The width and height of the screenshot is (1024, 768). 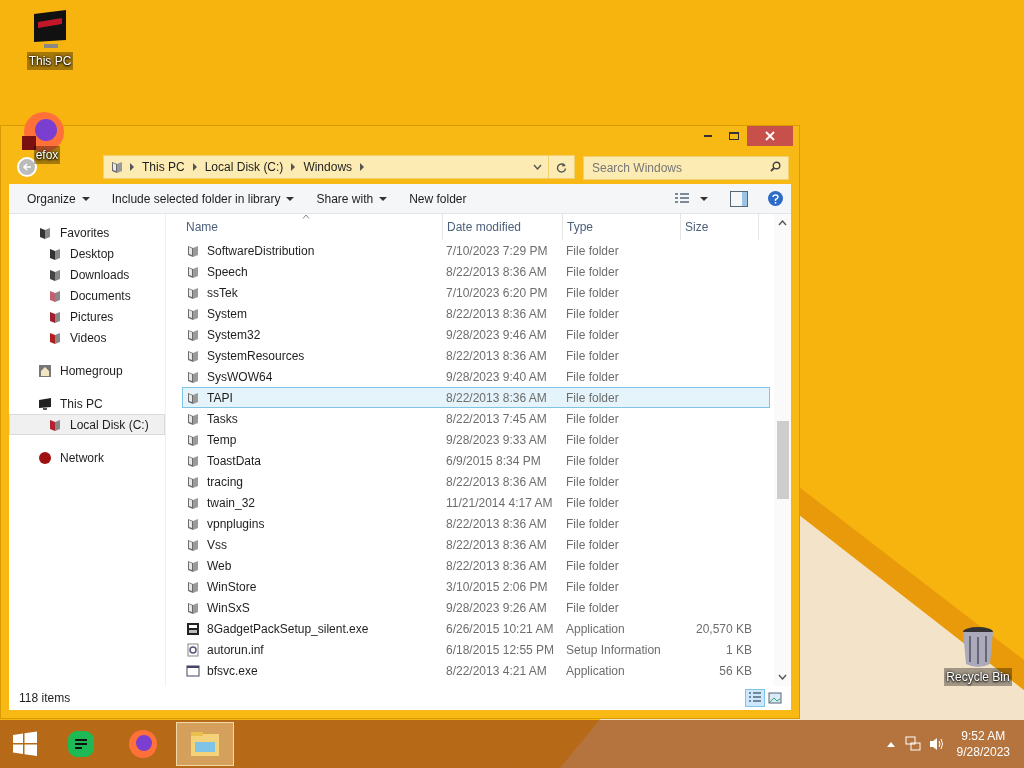 I want to click on sort-up-icon, so click(x=306, y=216).